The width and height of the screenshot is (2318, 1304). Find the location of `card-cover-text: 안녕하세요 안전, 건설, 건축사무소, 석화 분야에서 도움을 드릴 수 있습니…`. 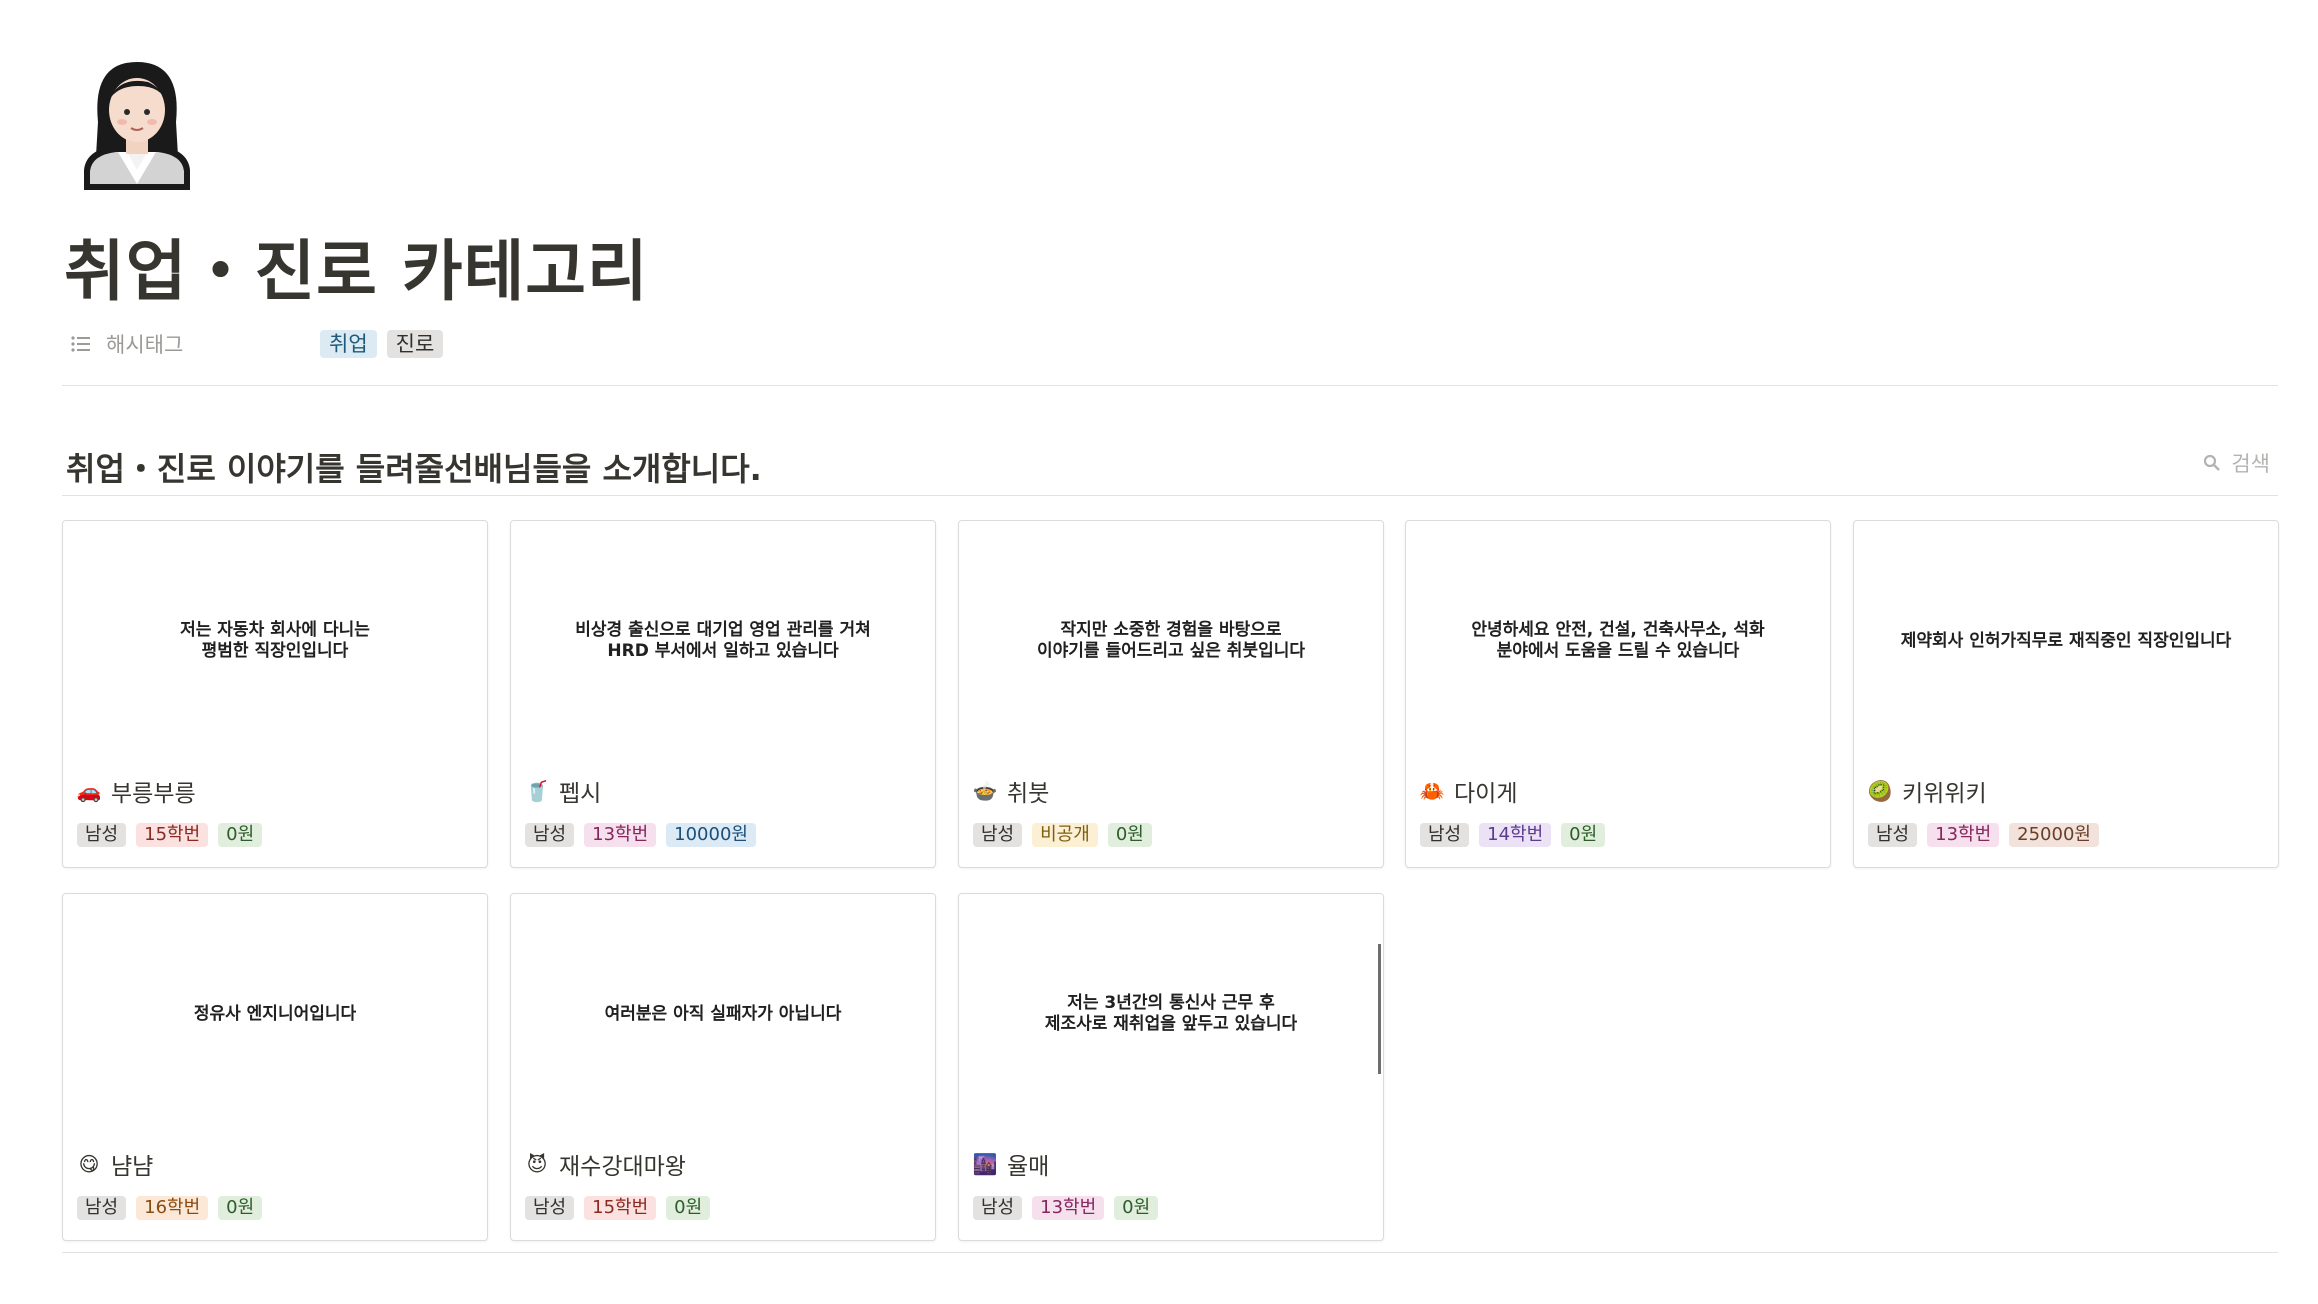

card-cover-text: 안녕하세요 안전, 건설, 건축사무소, 석화 분야에서 도움을 드릴 수 있습니… is located at coordinates (1618, 641).